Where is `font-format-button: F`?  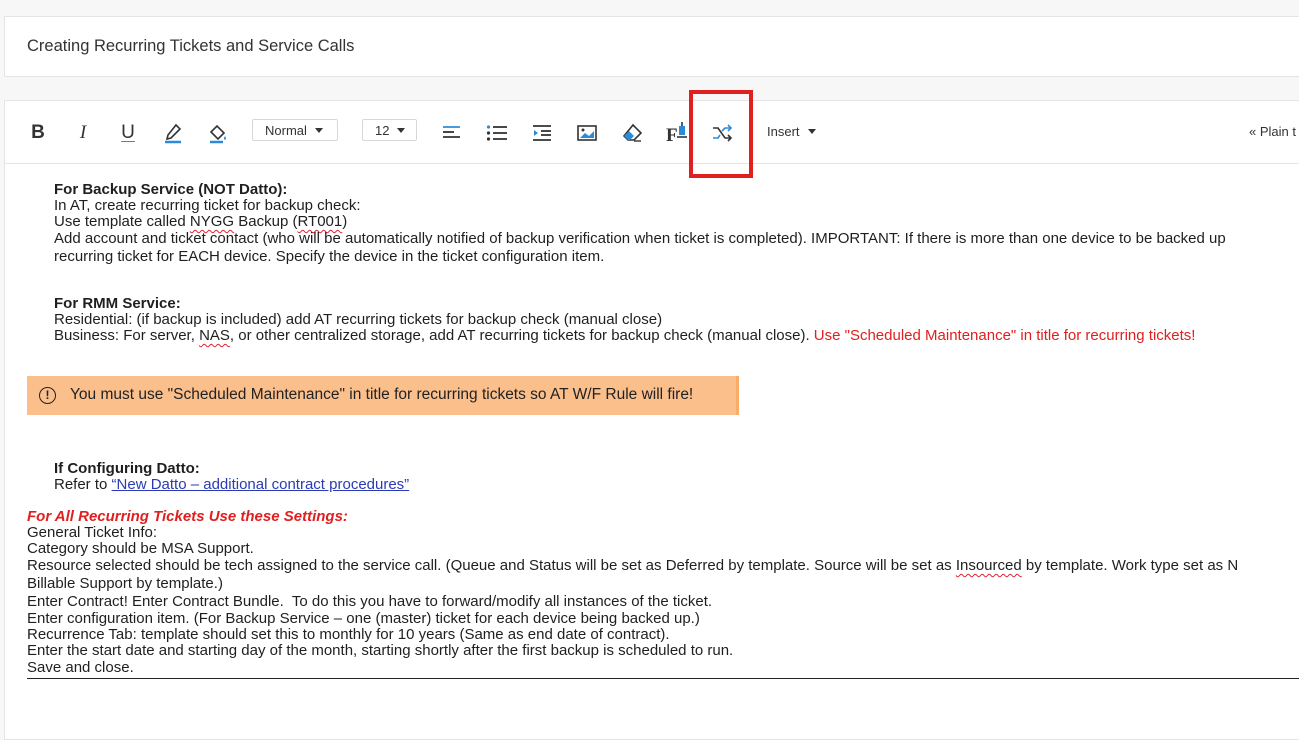
font-format-button: F is located at coordinates (677, 133).